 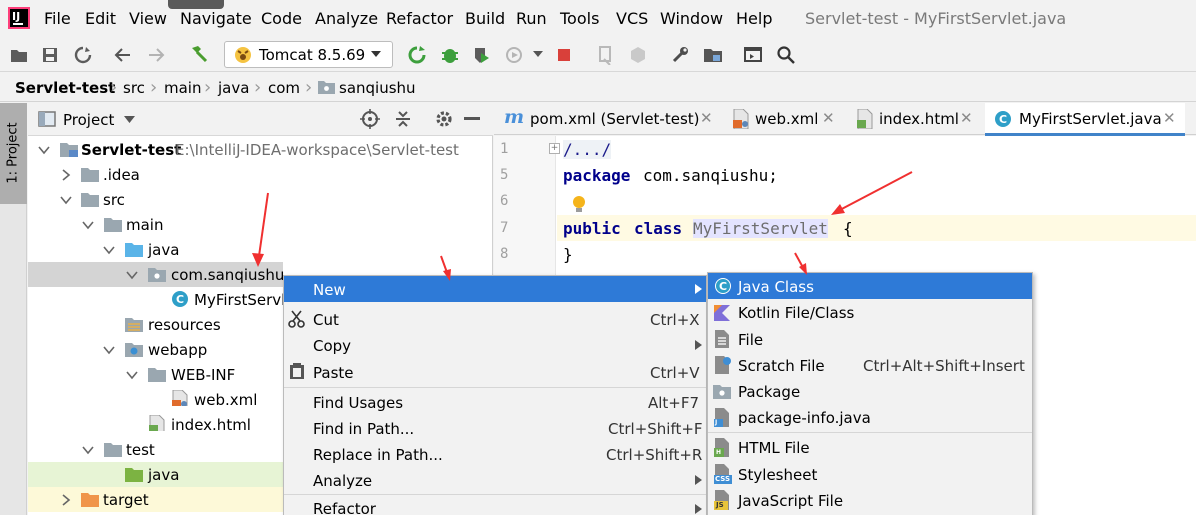 I want to click on menu-view: View, so click(x=148, y=18).